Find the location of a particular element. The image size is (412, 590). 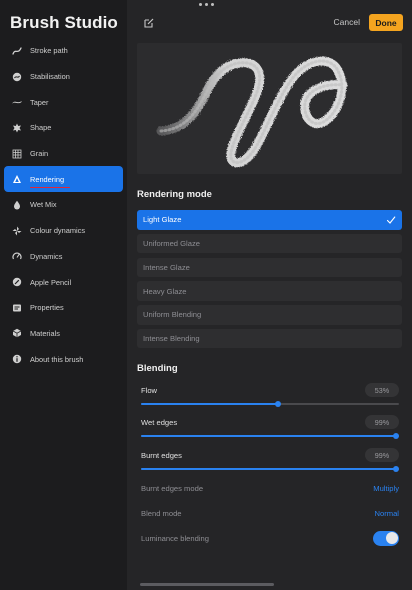

sidebar-item-about-this-brush: About this brush is located at coordinates (63, 359).